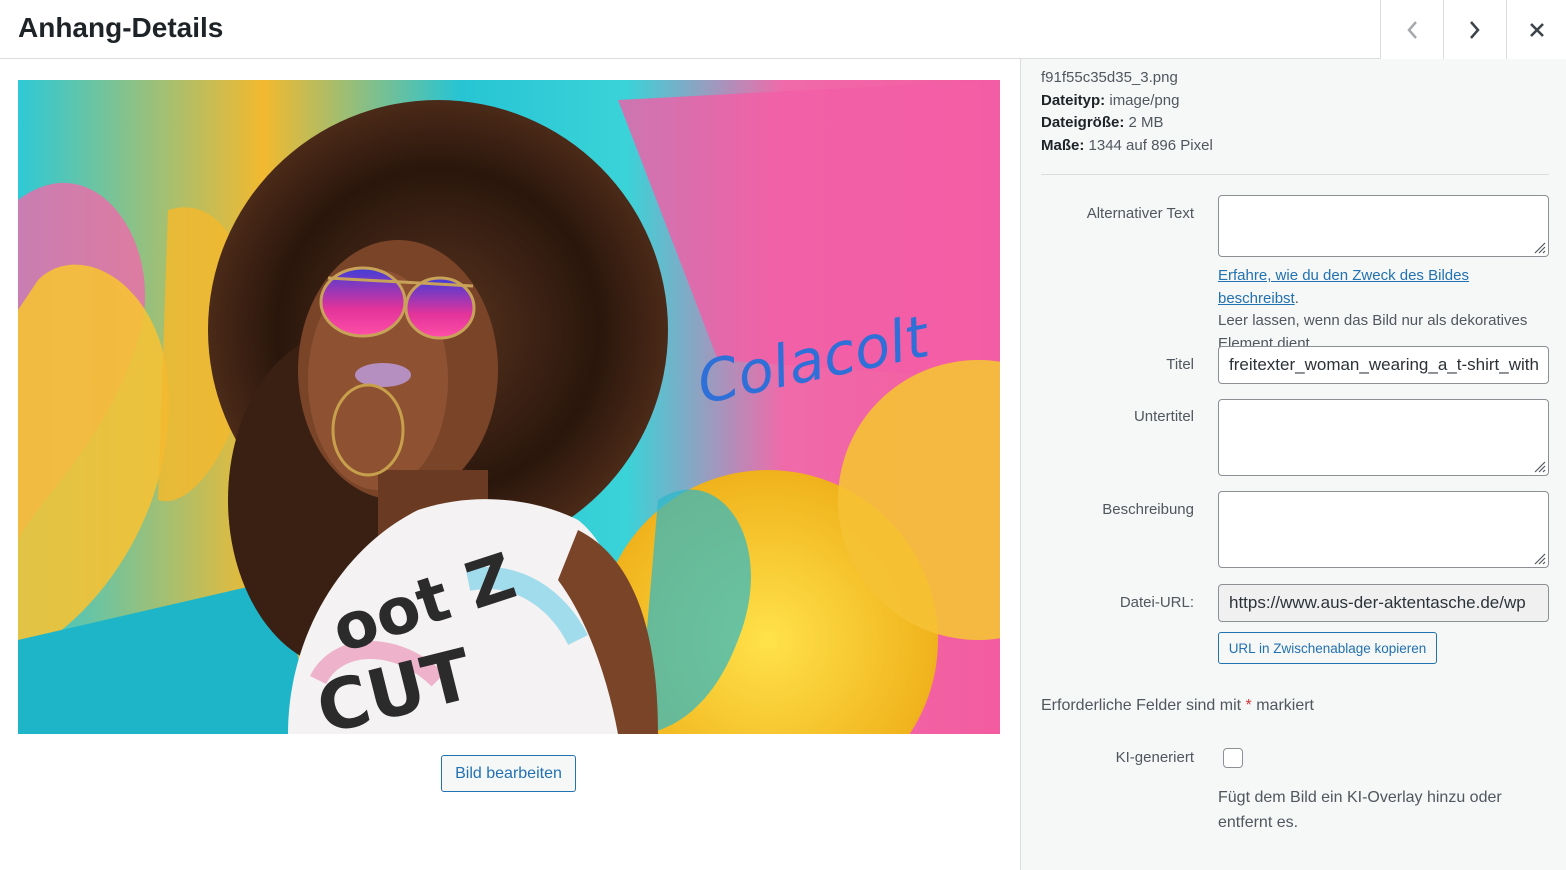  I want to click on file-url-label: Datei-URL:, so click(1156, 602).